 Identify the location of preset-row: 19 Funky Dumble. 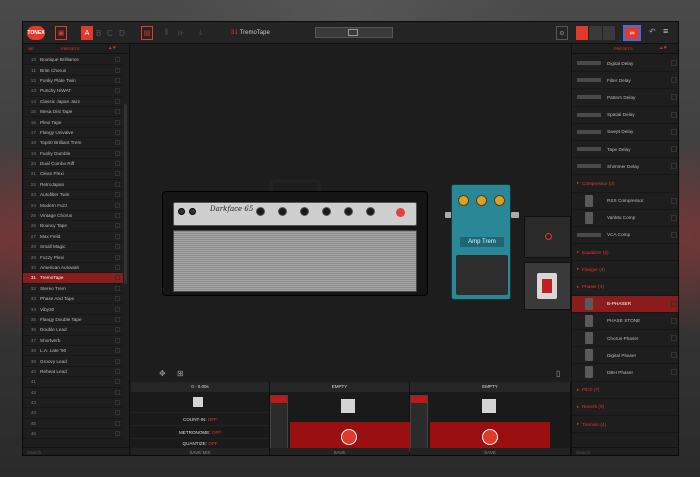
(73, 154).